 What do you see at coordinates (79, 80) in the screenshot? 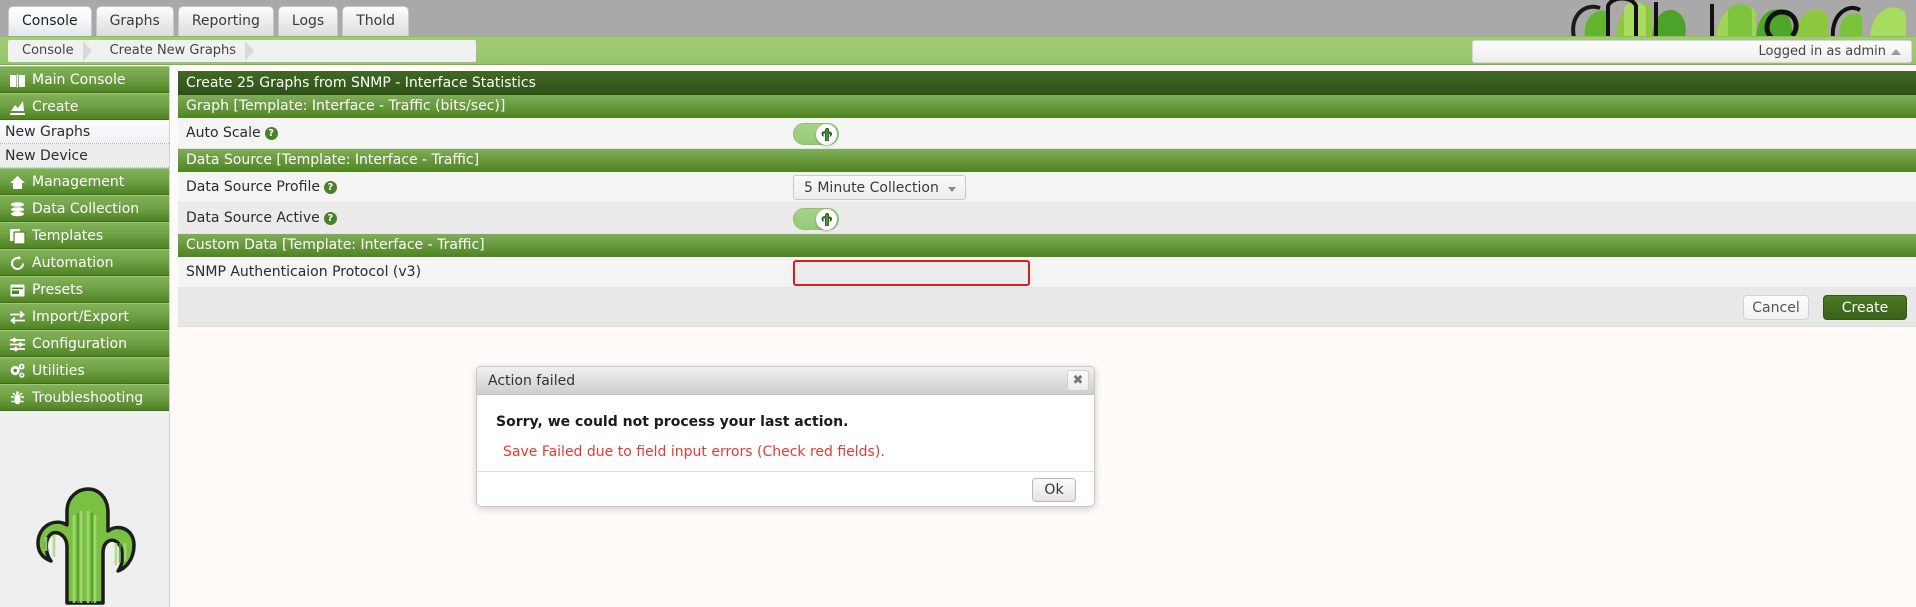
I see `sidebar-item-label: Main Console` at bounding box center [79, 80].